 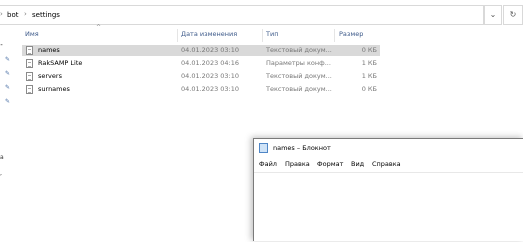 What do you see at coordinates (60, 63) in the screenshot?
I see `file-name: RakSAMP Lite` at bounding box center [60, 63].